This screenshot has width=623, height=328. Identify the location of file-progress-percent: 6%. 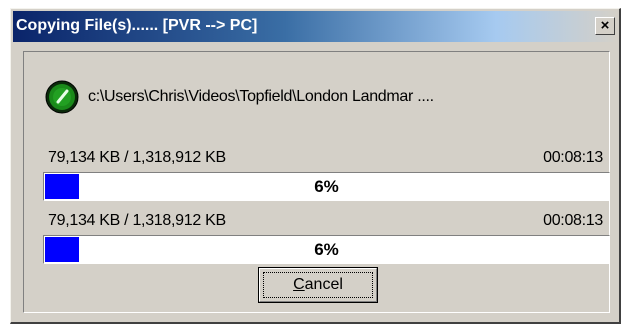
(326, 186).